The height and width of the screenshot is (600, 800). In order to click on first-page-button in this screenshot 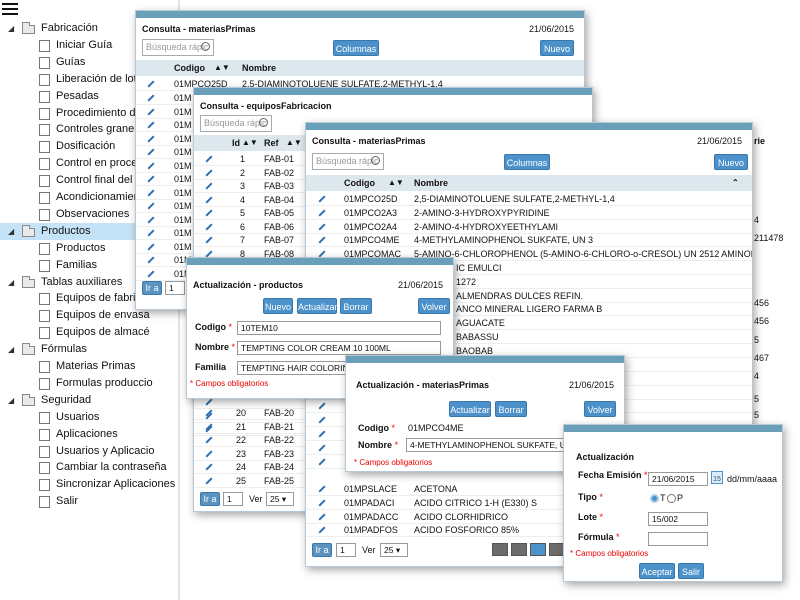, I will do `click(500, 549)`.